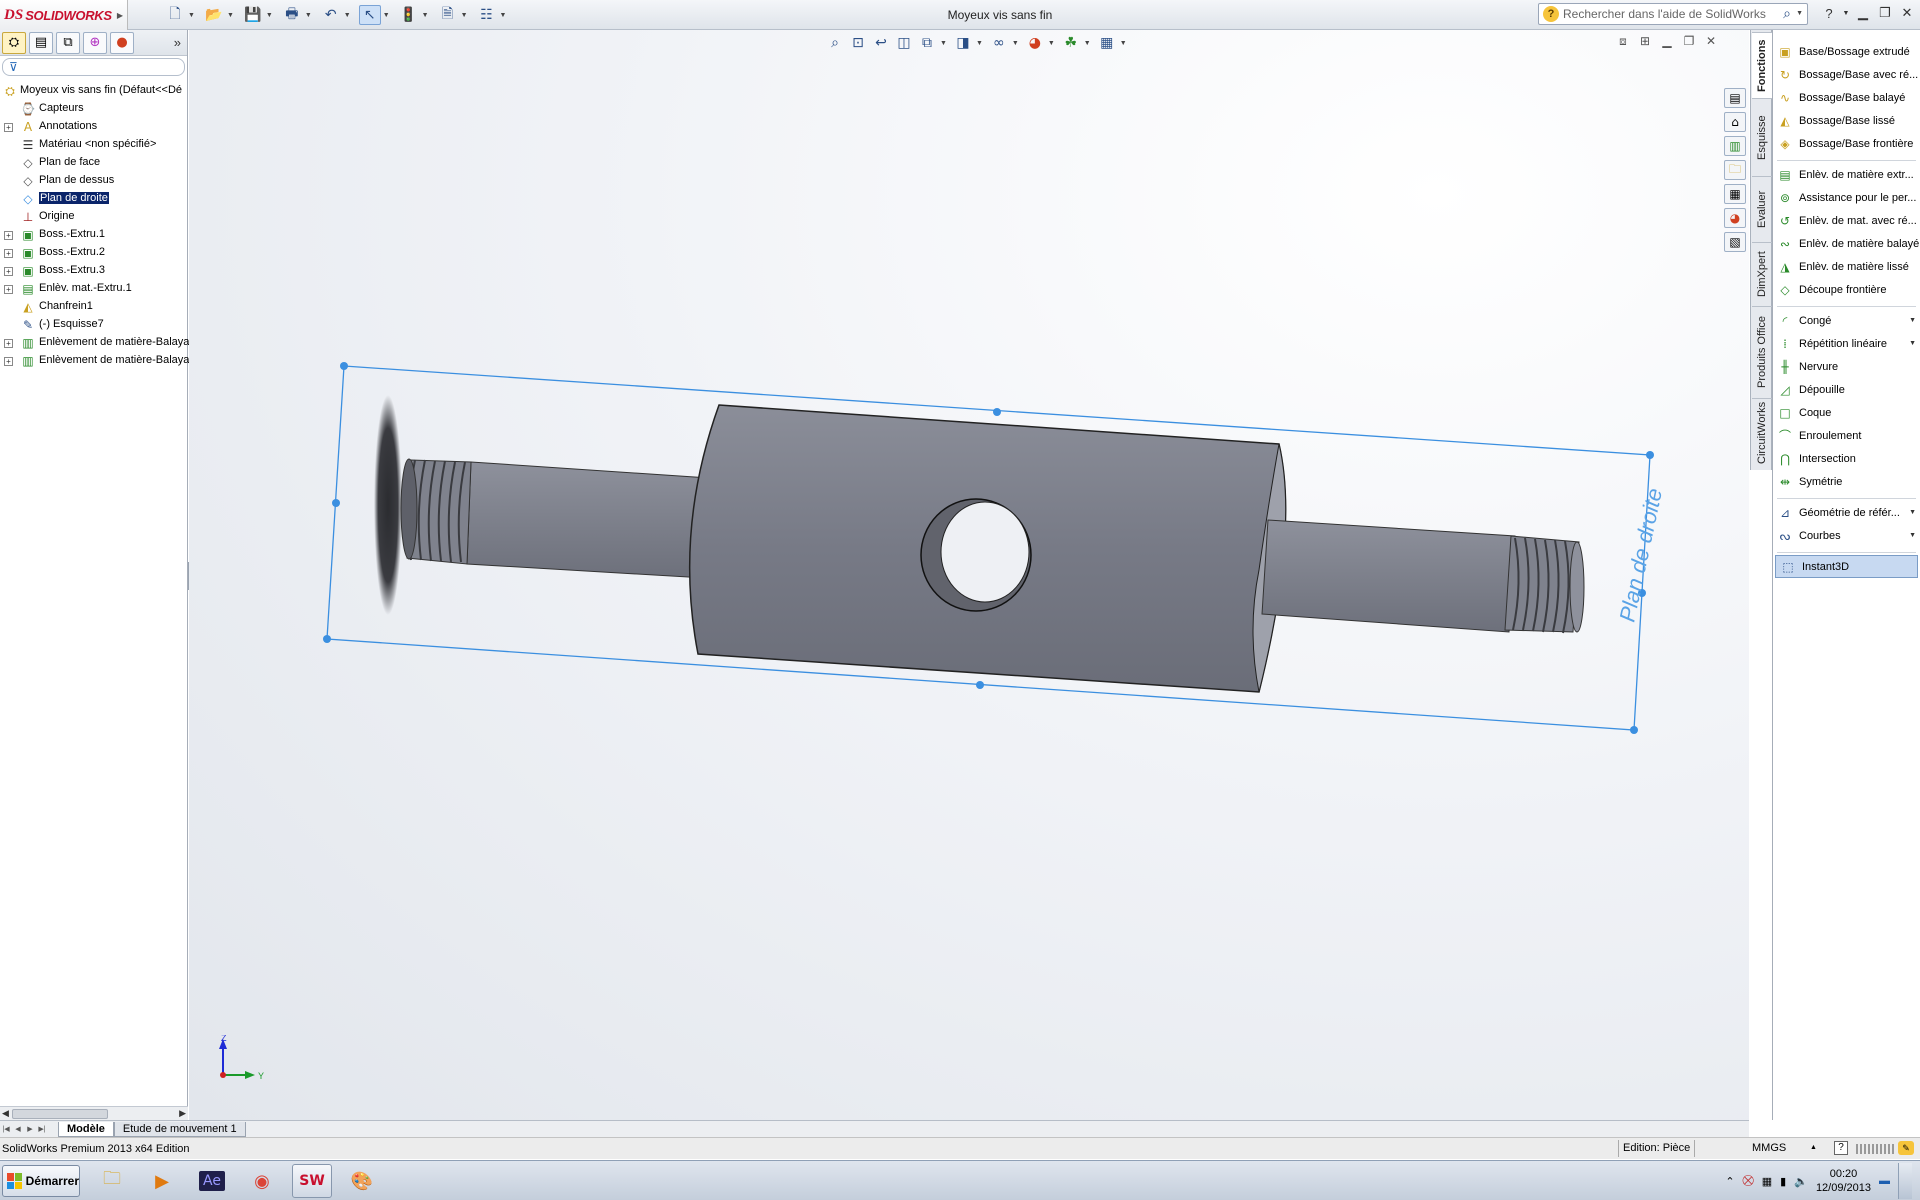 The image size is (1920, 1200). What do you see at coordinates (331, 15) in the screenshot?
I see `undo-button: ↶` at bounding box center [331, 15].